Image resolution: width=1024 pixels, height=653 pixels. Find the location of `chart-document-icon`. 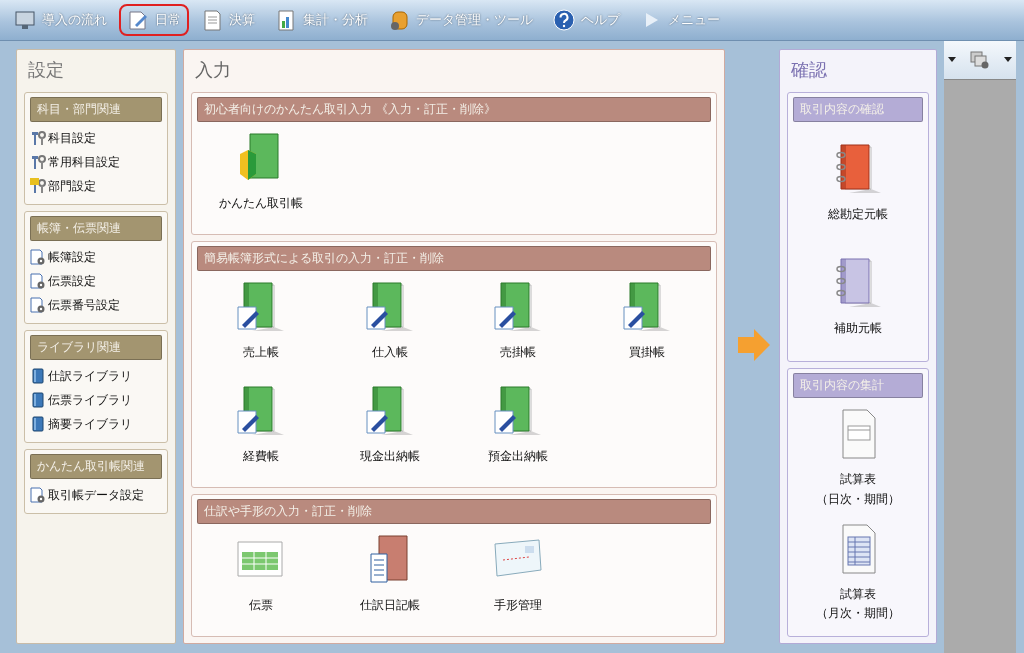

chart-document-icon is located at coordinates (286, 20).